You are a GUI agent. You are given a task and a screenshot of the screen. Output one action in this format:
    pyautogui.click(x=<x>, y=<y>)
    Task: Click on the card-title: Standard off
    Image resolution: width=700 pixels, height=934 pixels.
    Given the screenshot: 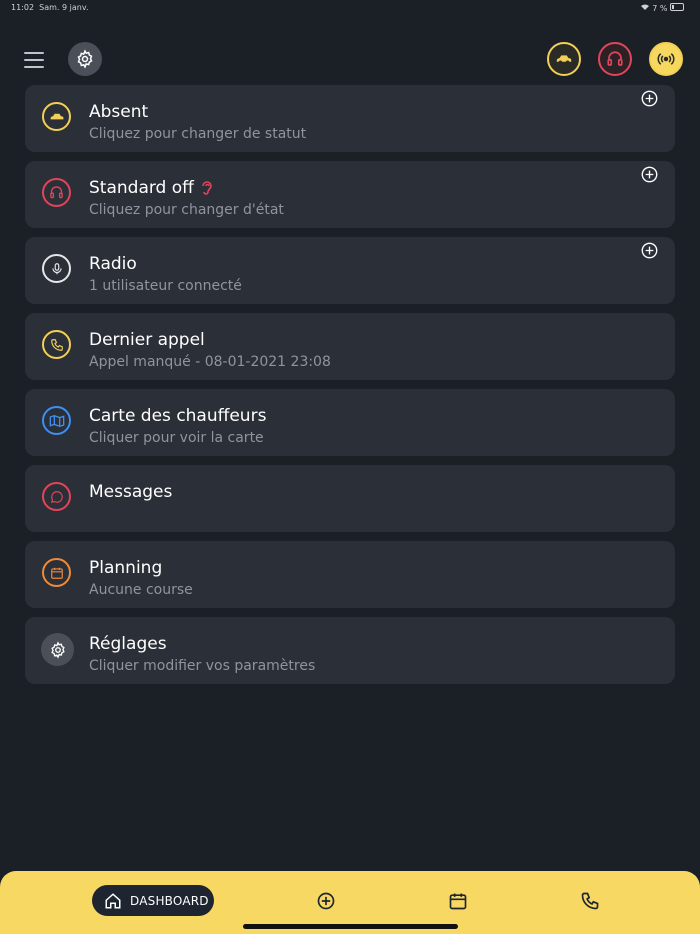 What is the action you would take?
    pyautogui.click(x=151, y=188)
    